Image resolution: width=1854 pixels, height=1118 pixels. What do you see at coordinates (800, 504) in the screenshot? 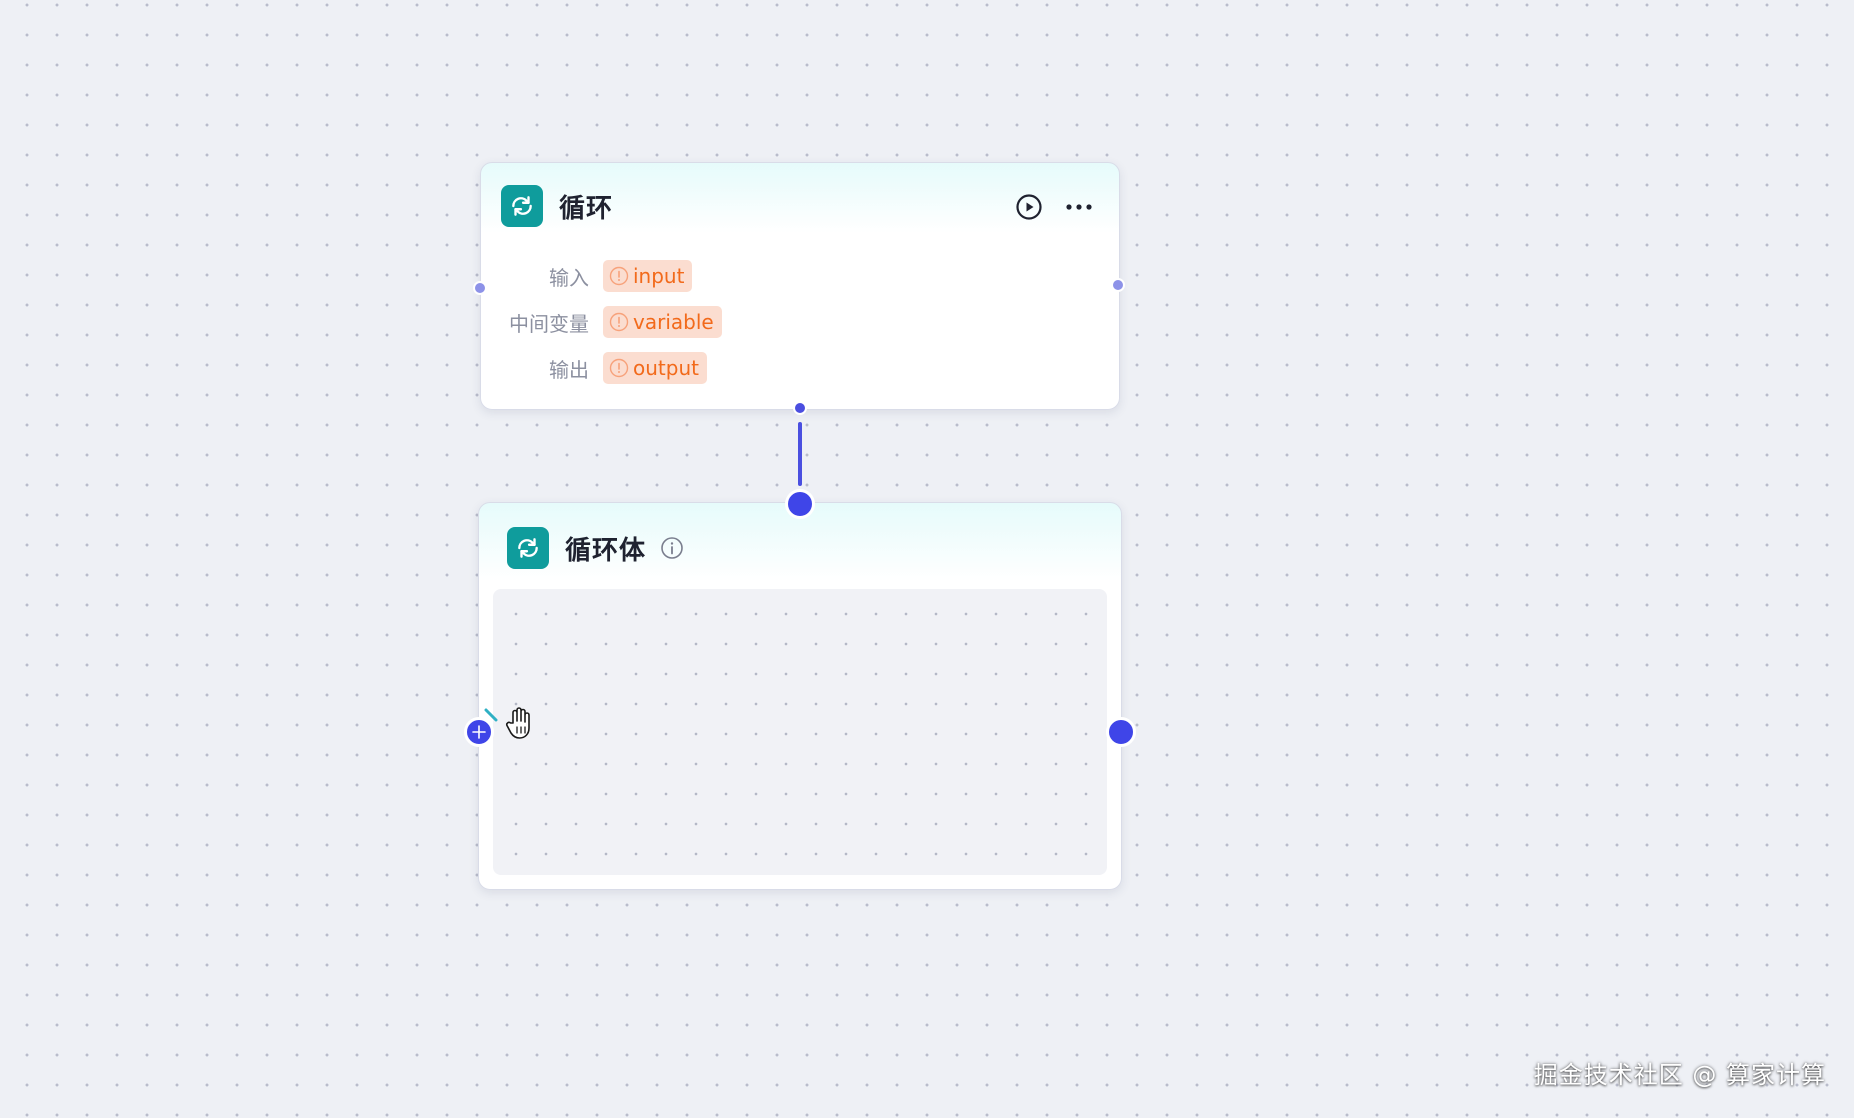
I see `loop-body-top-port` at bounding box center [800, 504].